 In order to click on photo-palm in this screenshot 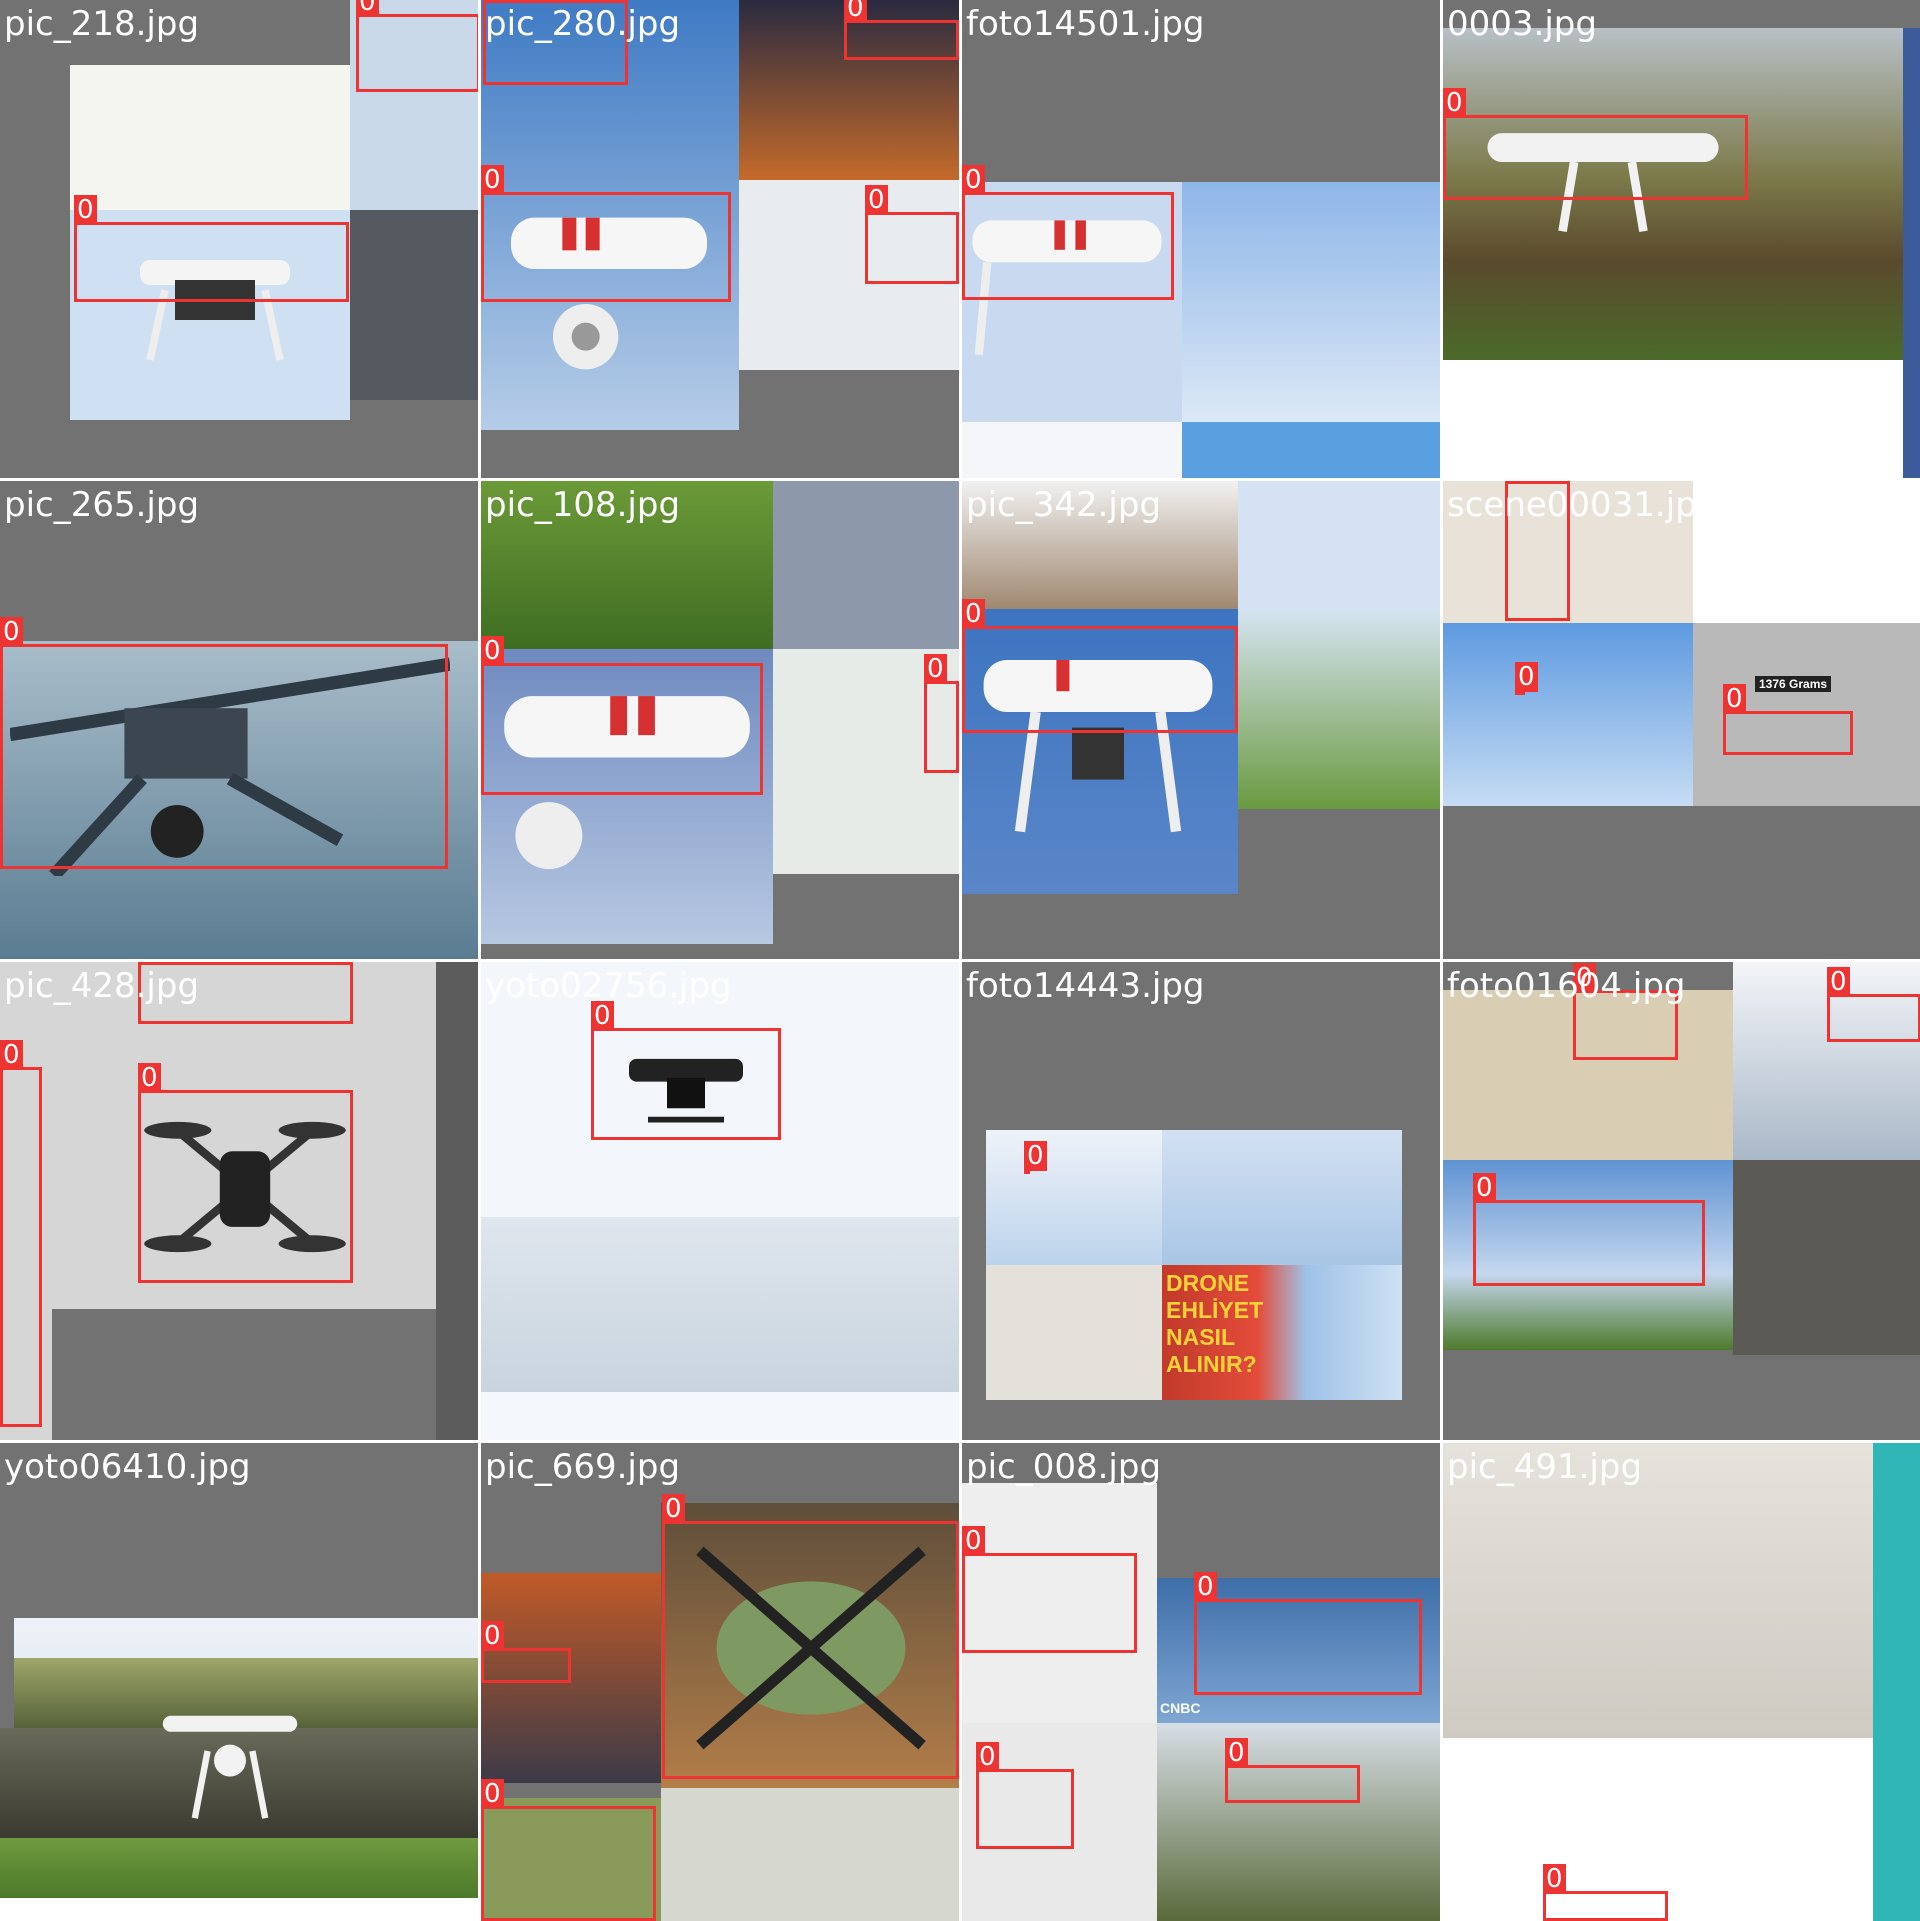, I will do `click(1339, 709)`.